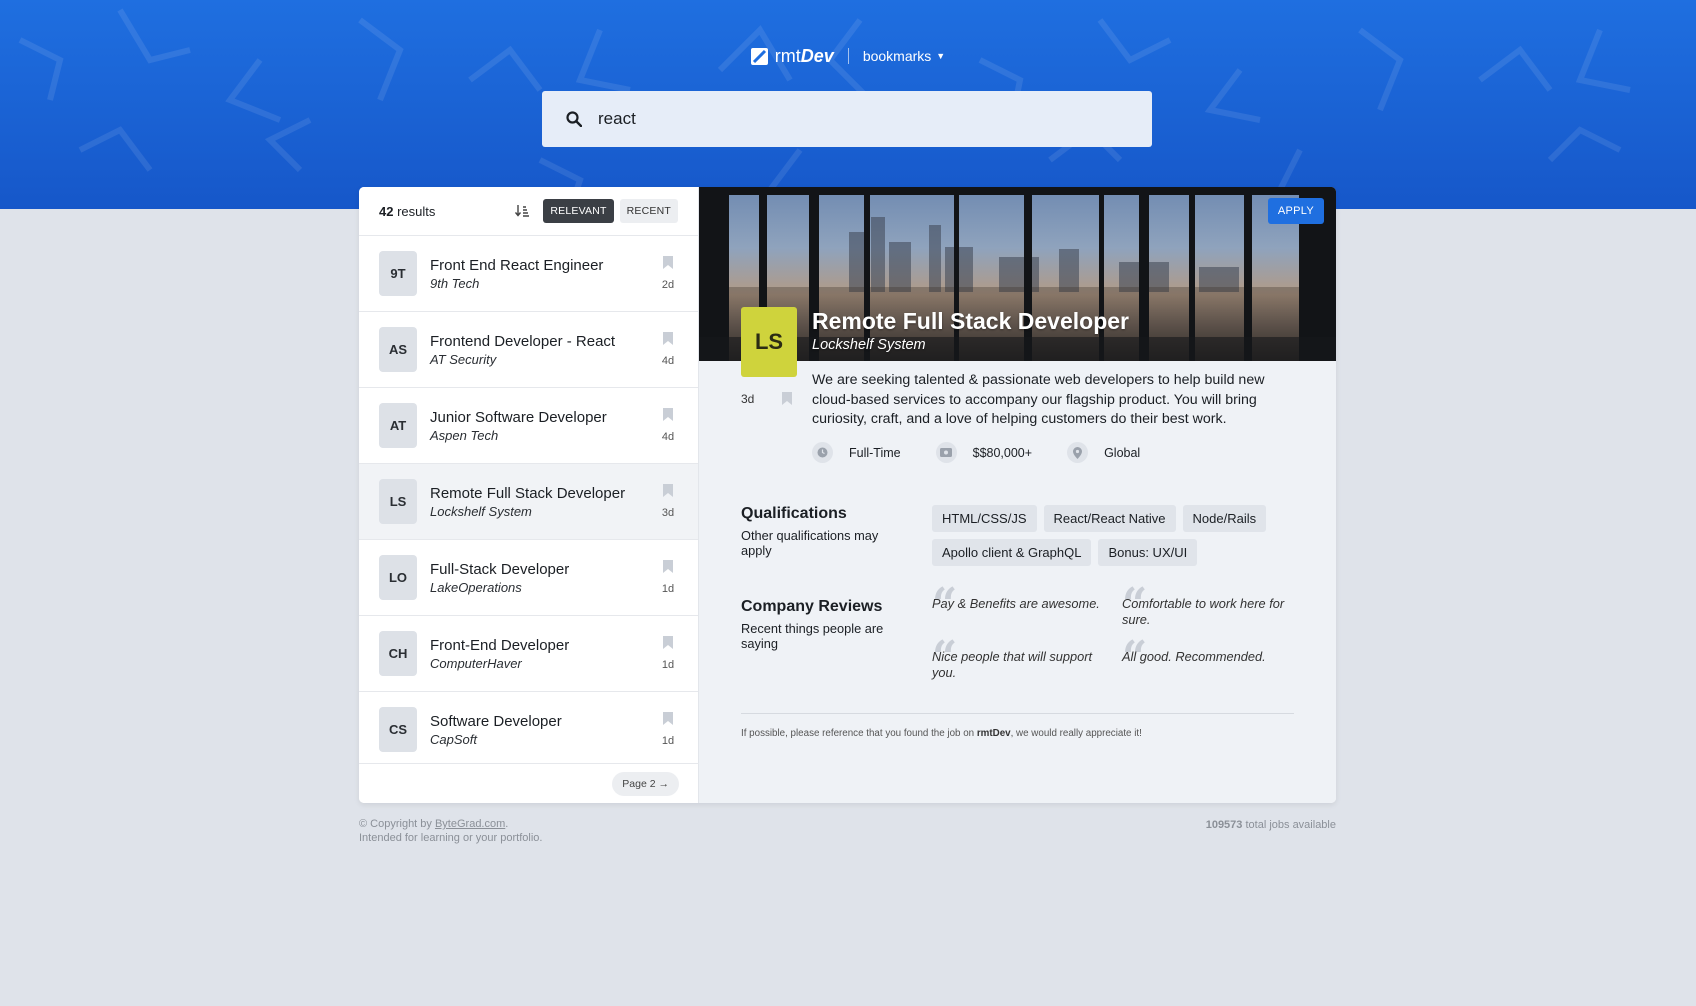  I want to click on job-list-item: CH Front-End Developer ComputerHaver 1d, so click(528, 653).